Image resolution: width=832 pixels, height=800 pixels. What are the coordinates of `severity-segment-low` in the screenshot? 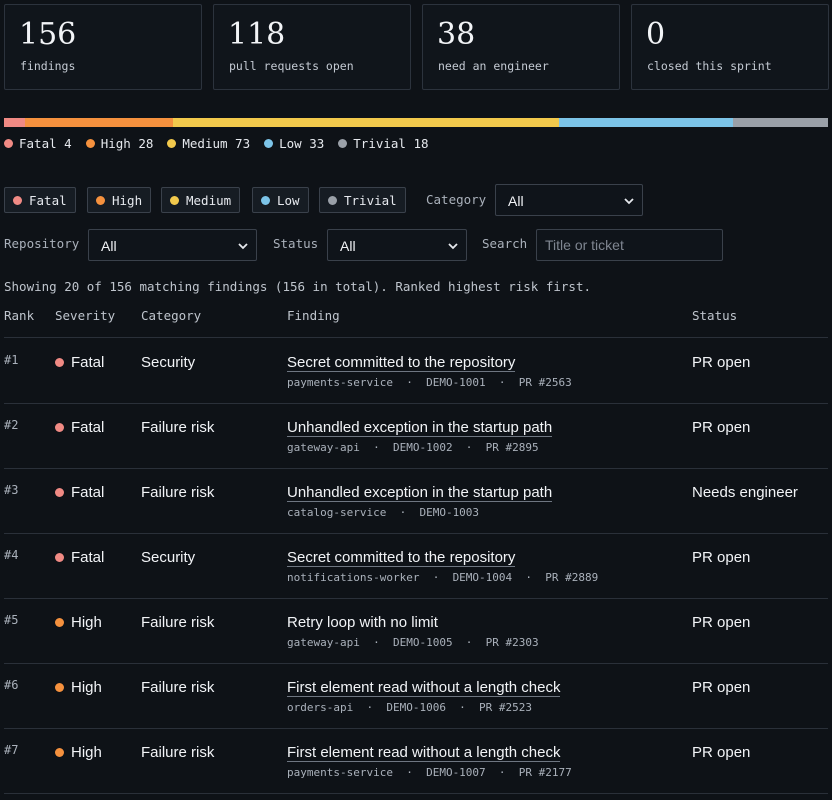 It's located at (645, 122).